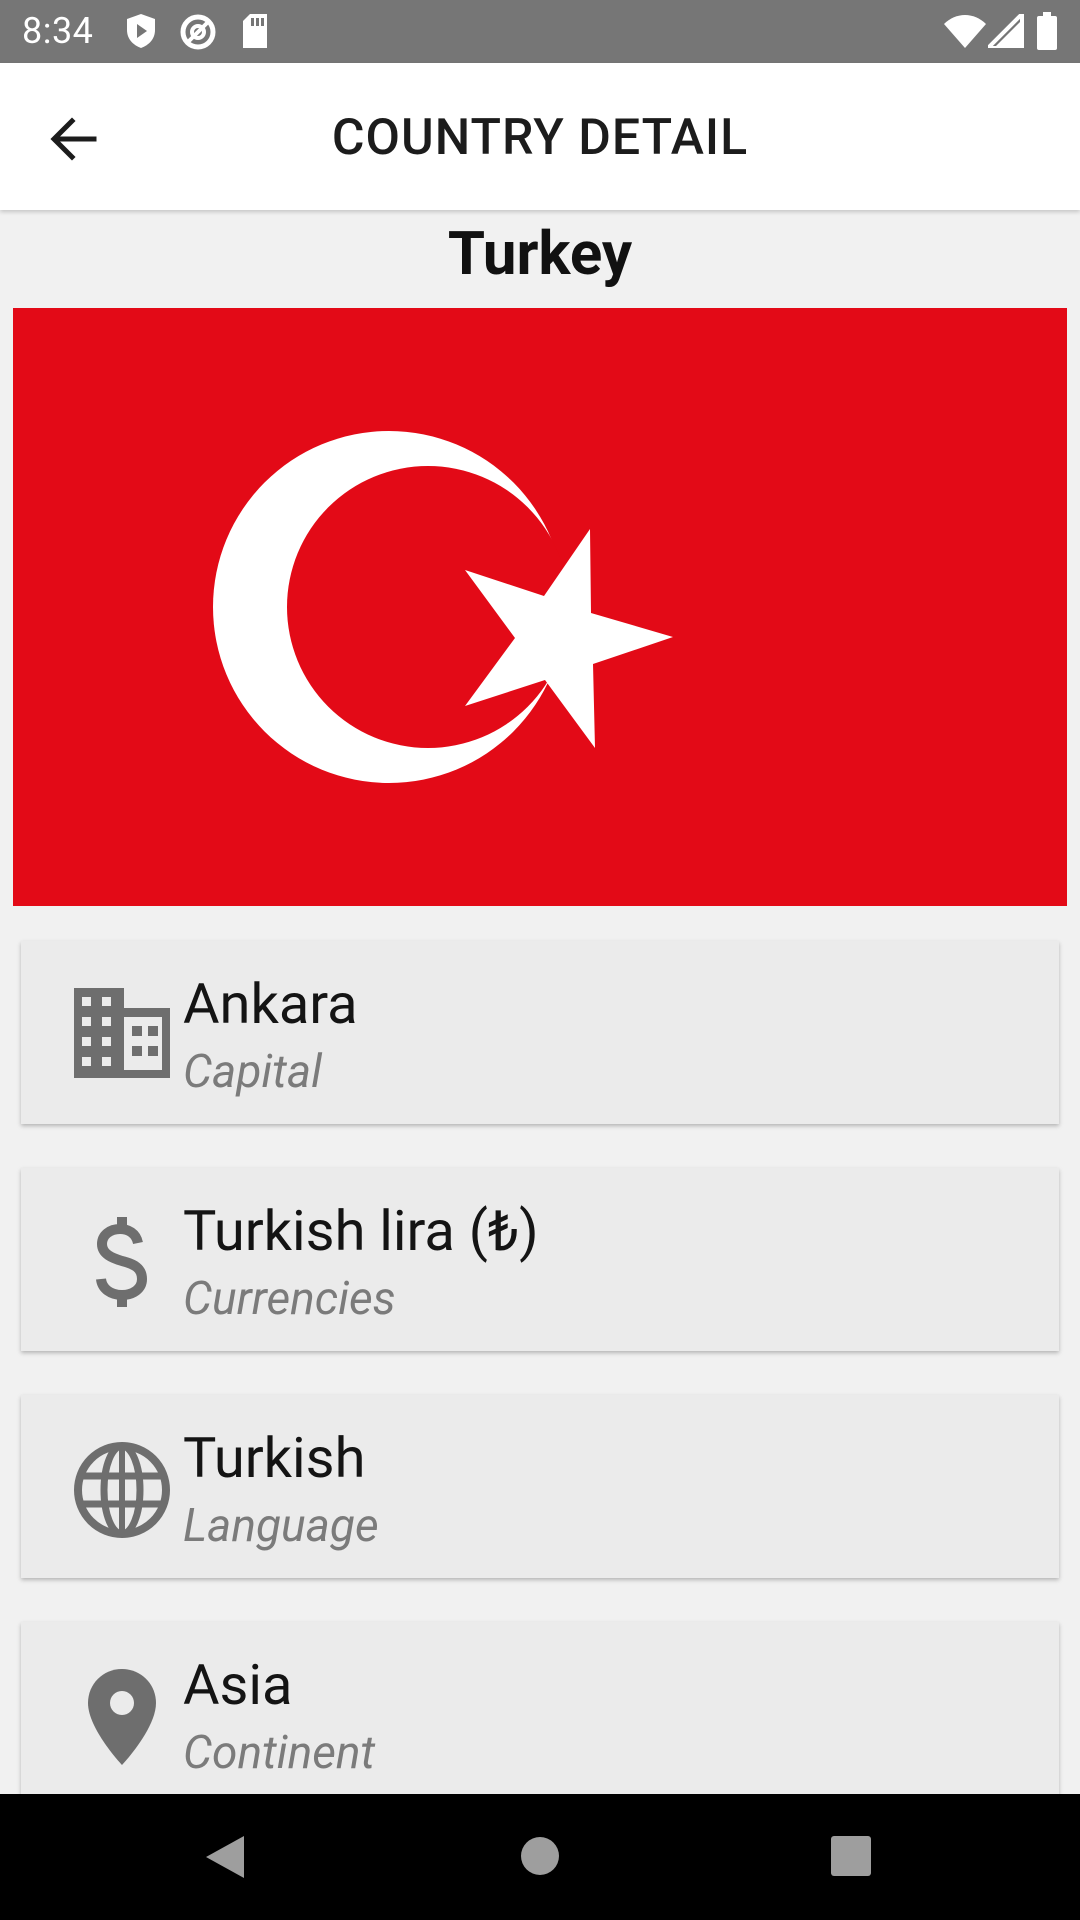 The image size is (1080, 1920). I want to click on page-title: COUNTRY DETAIL, so click(540, 138).